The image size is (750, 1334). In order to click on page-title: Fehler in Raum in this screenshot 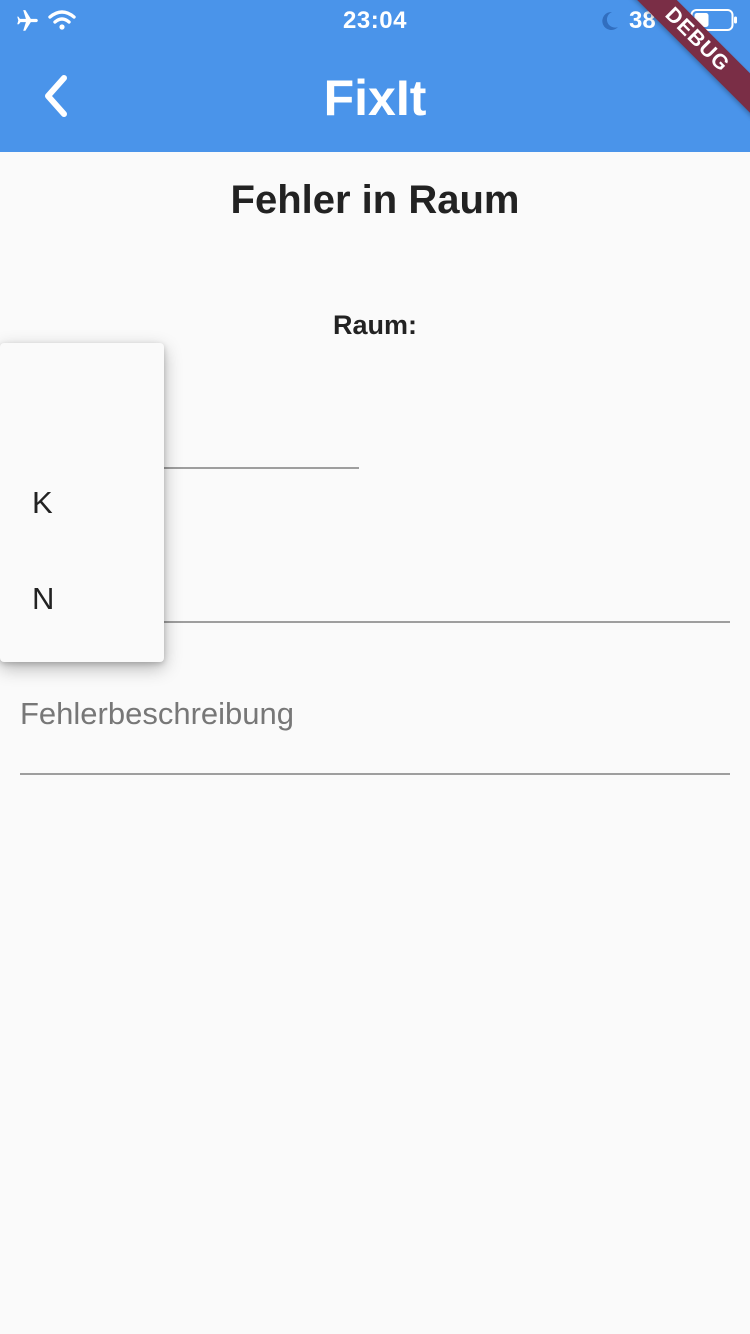, I will do `click(375, 200)`.